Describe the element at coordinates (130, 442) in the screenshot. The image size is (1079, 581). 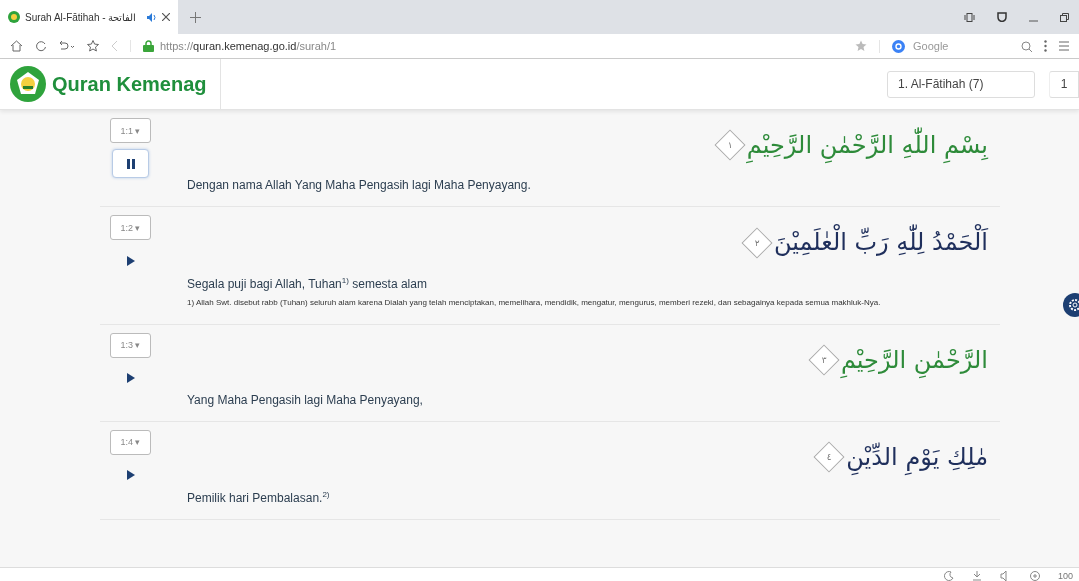
I see `verse-menu-button: 1:4 ▾` at that location.